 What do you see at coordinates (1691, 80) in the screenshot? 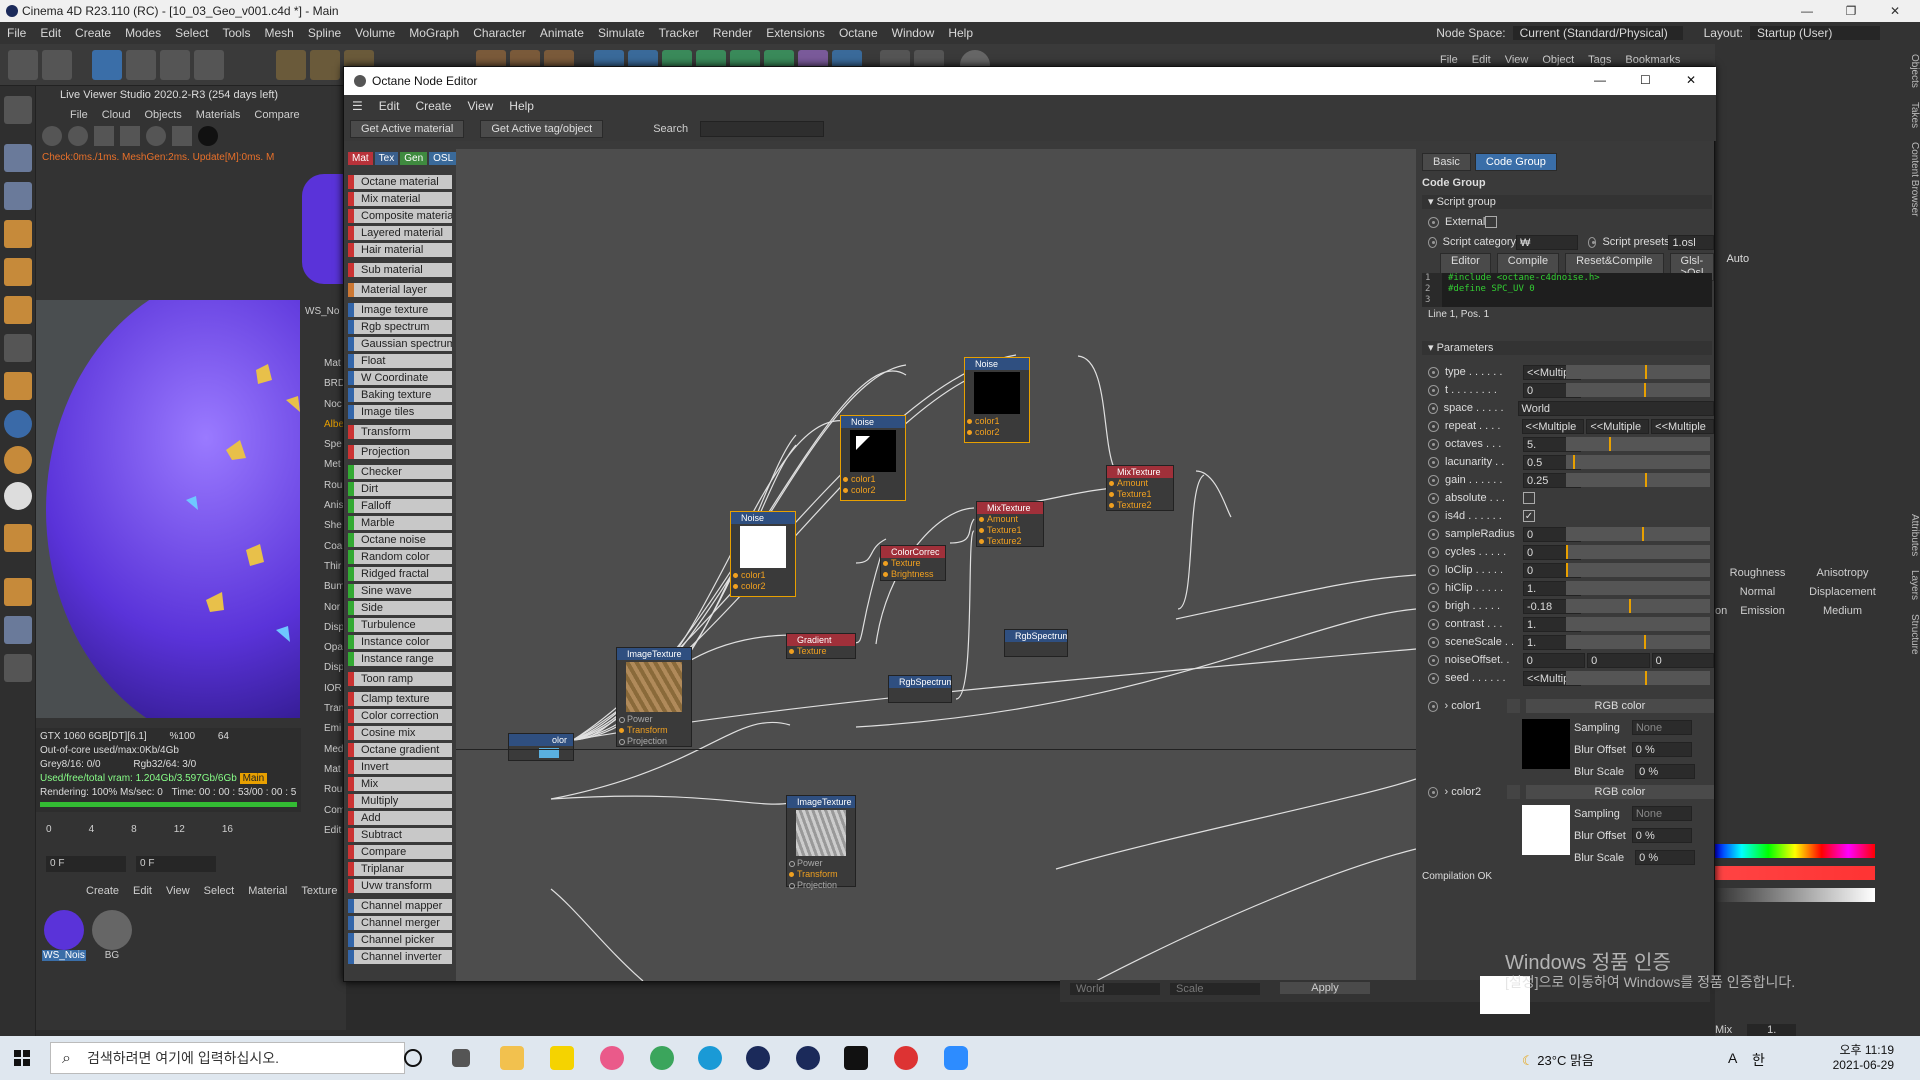
I see `ned-close-icon: ✕` at bounding box center [1691, 80].